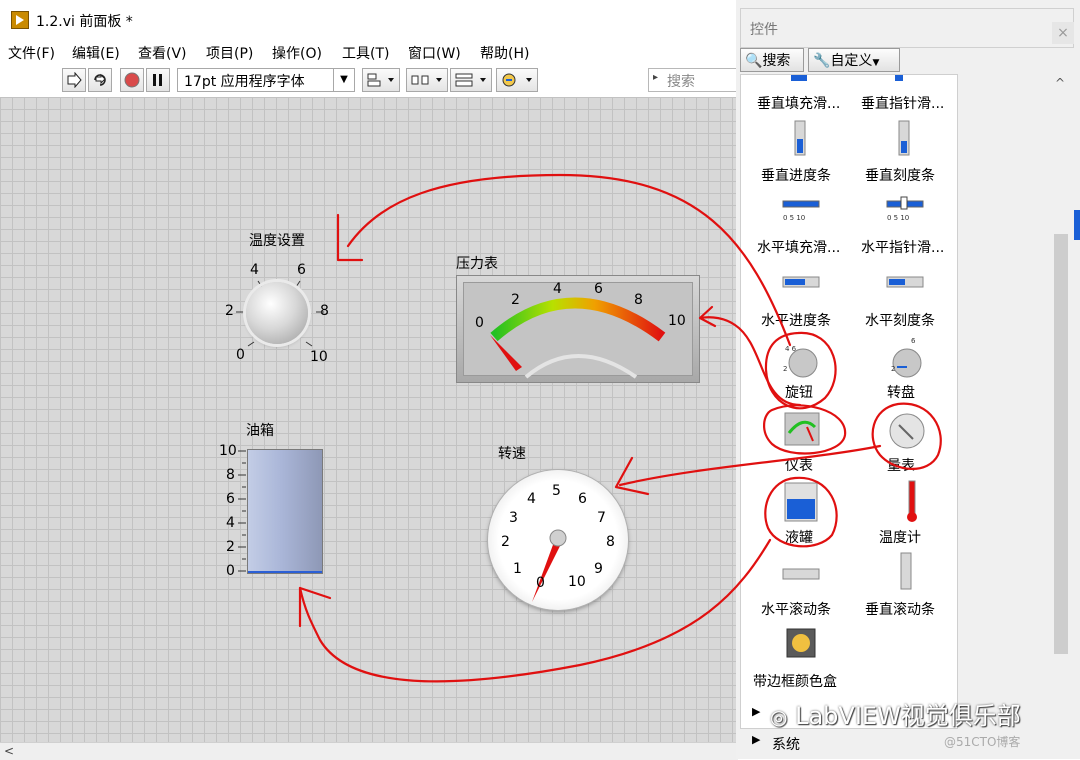  What do you see at coordinates (908, 716) in the screenshot?
I see `watermark-text: LabVIEW视觉俱乐部` at bounding box center [908, 716].